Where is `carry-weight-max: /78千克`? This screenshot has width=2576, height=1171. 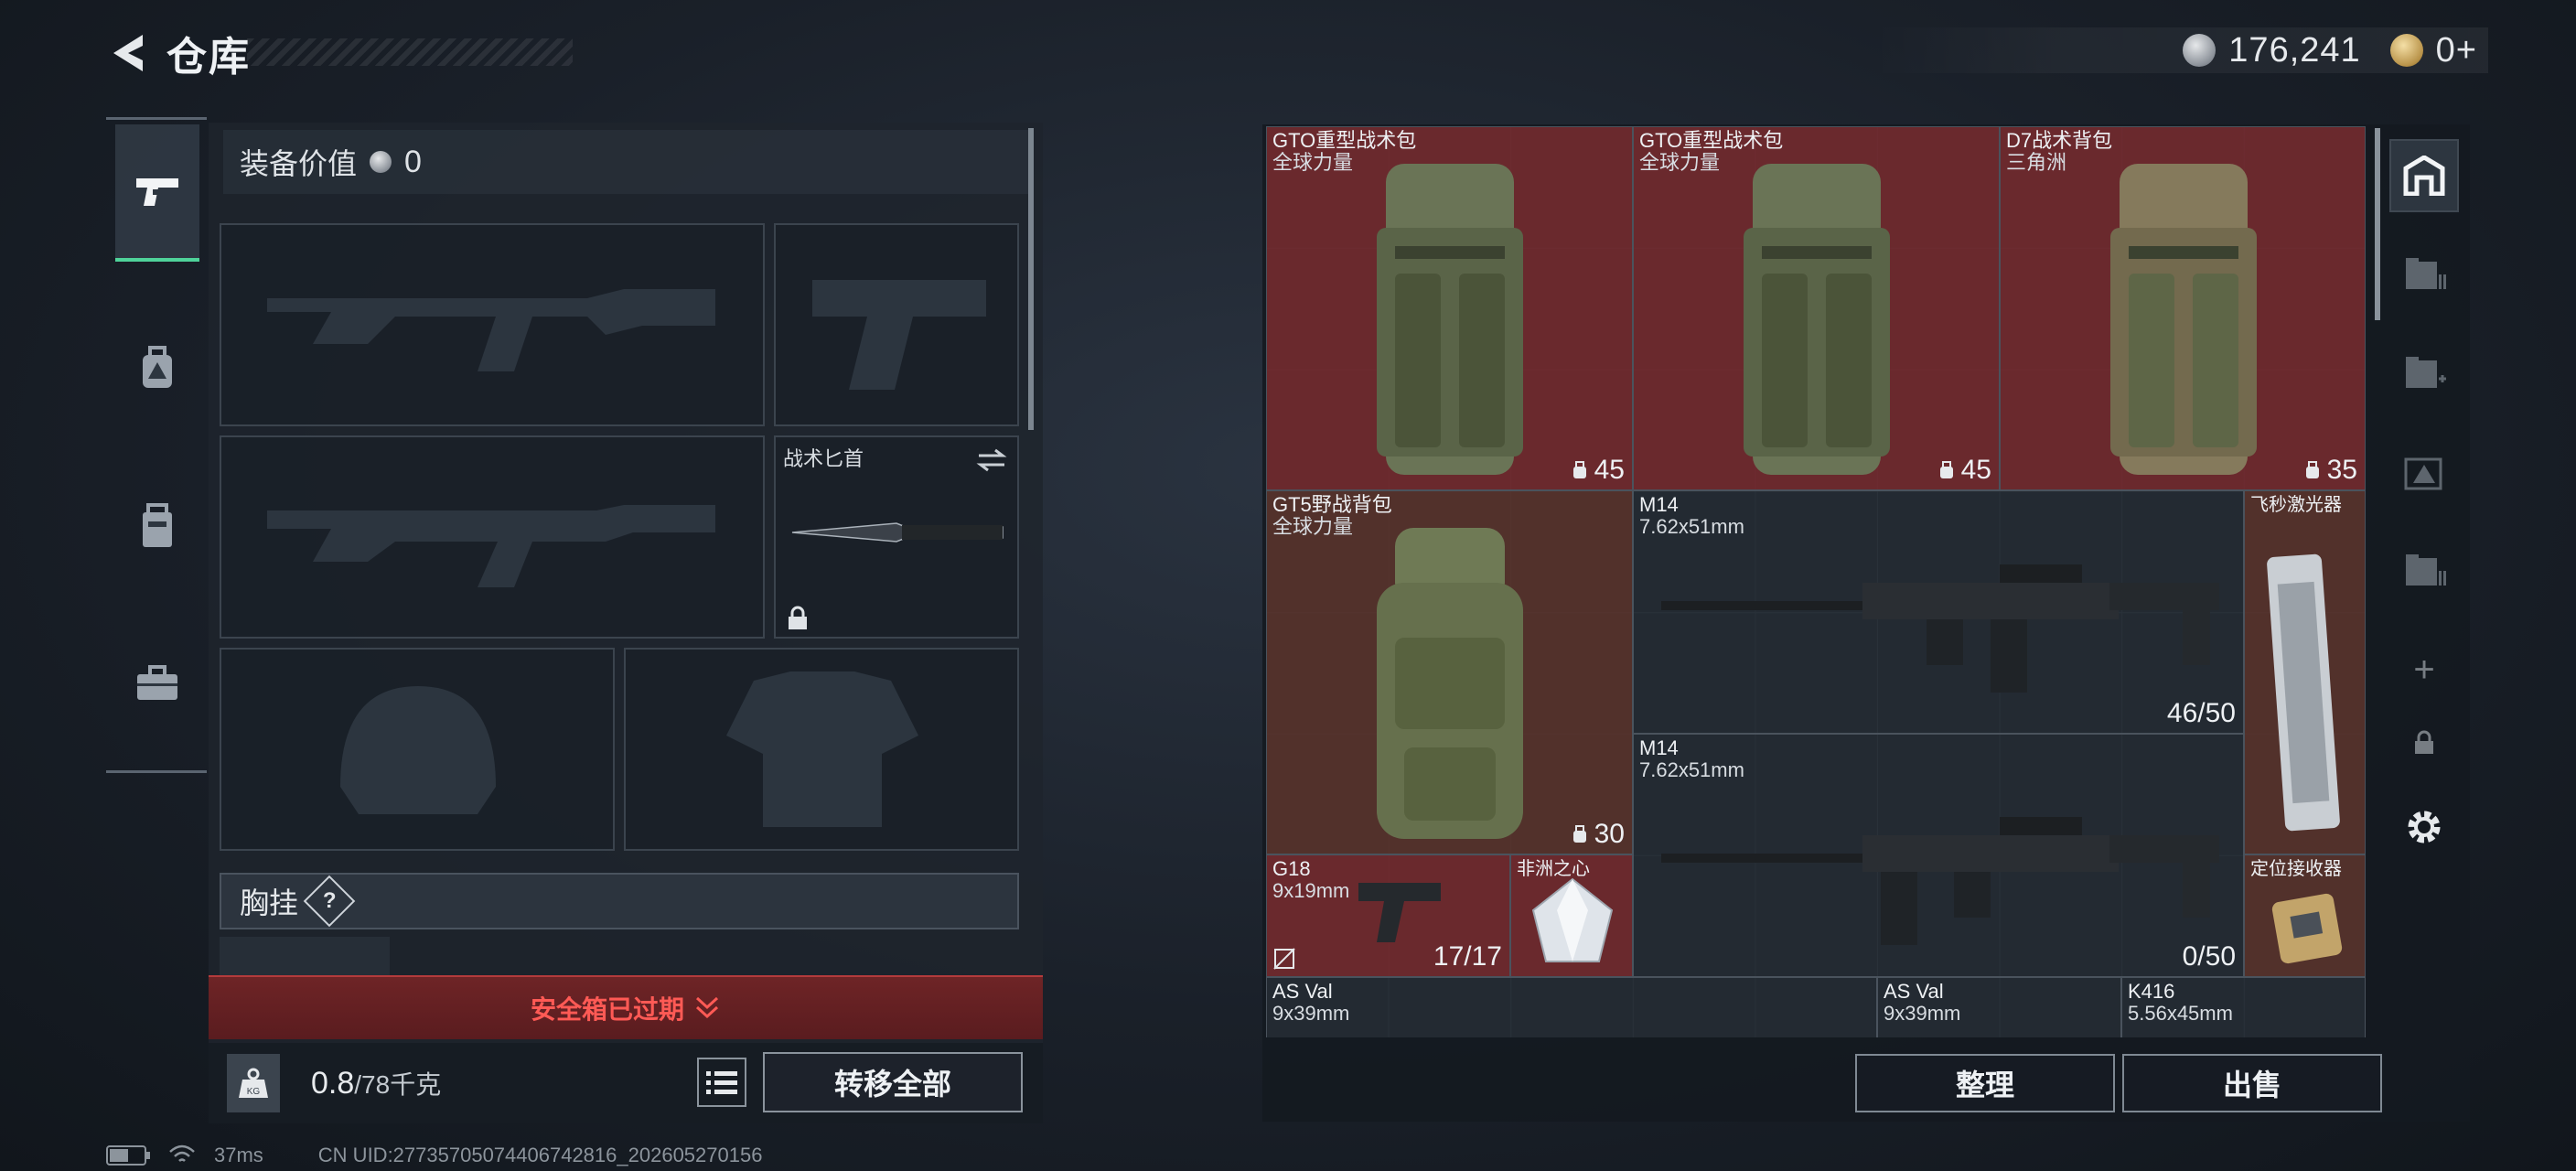 carry-weight-max: /78千克 is located at coordinates (398, 1084).